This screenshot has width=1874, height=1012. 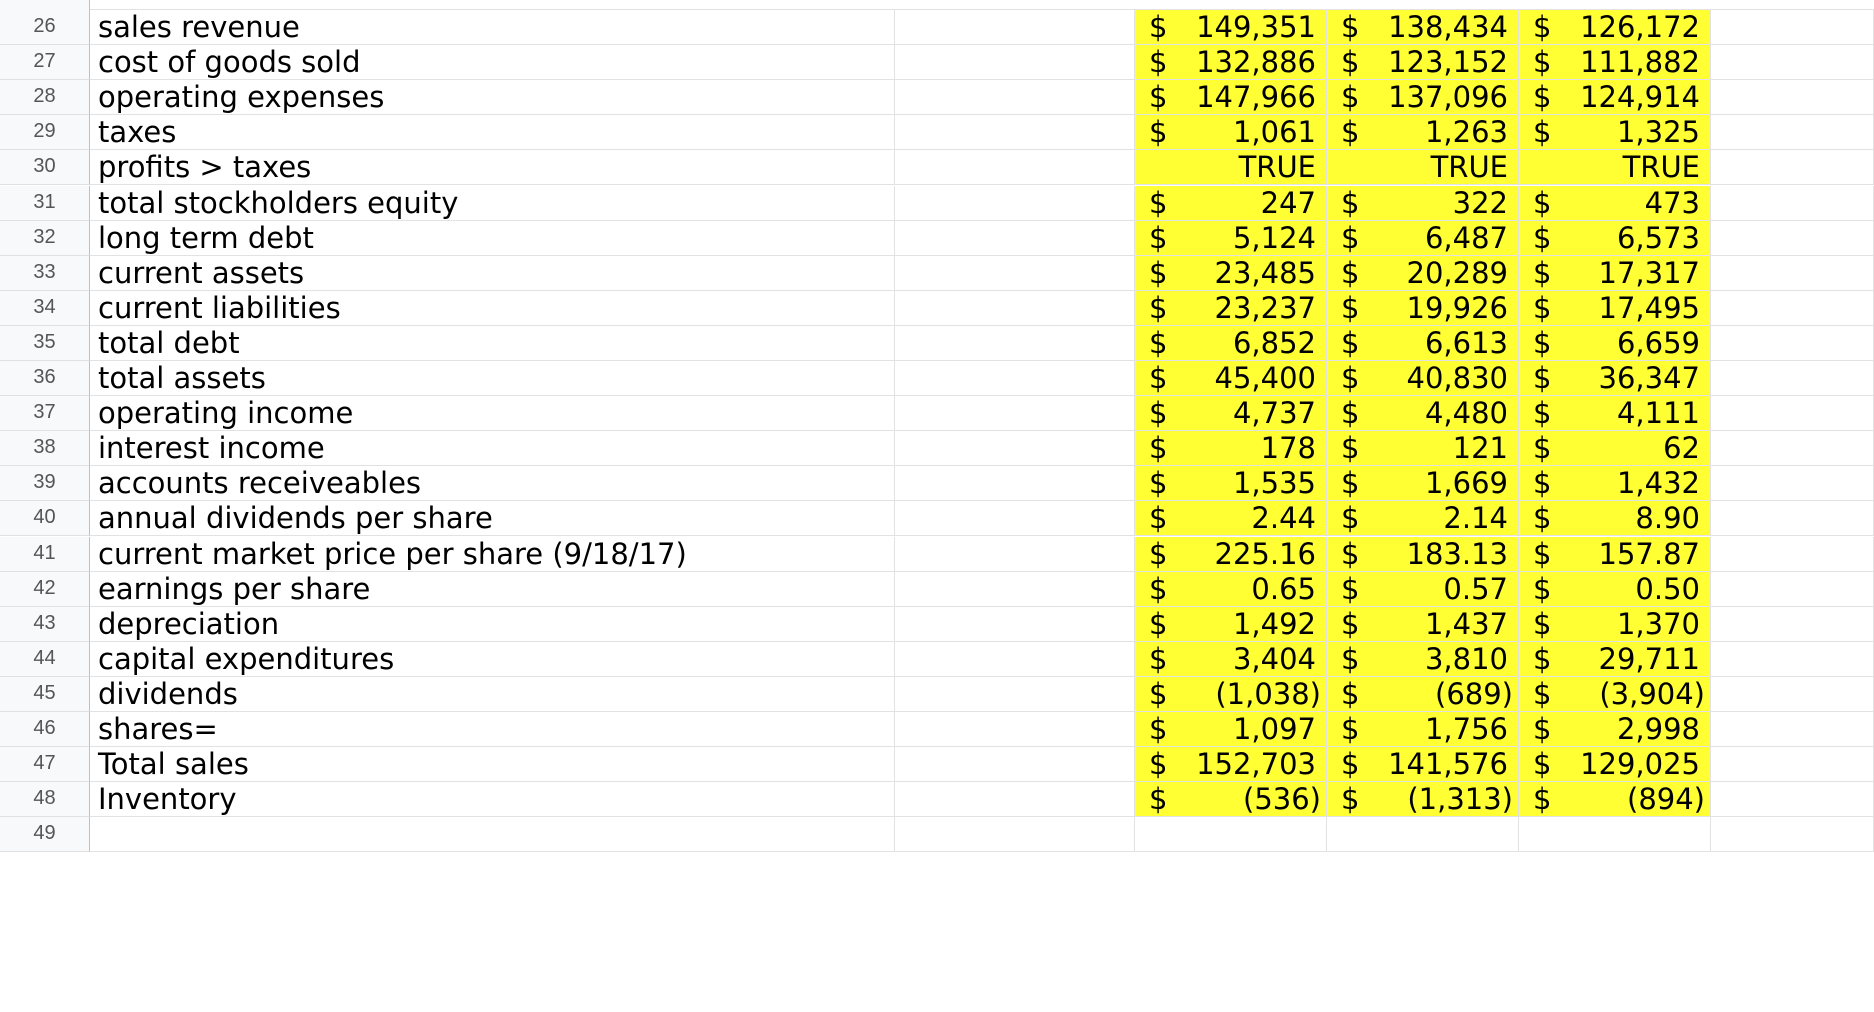 What do you see at coordinates (1423, 589) in the screenshot?
I see `value-cell: $0.57` at bounding box center [1423, 589].